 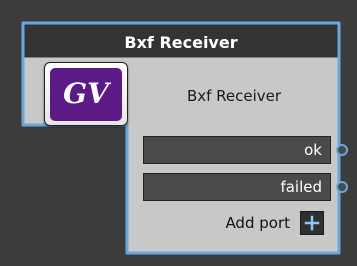 What do you see at coordinates (234, 96) in the screenshot?
I see `node-title: Bxf Receiver` at bounding box center [234, 96].